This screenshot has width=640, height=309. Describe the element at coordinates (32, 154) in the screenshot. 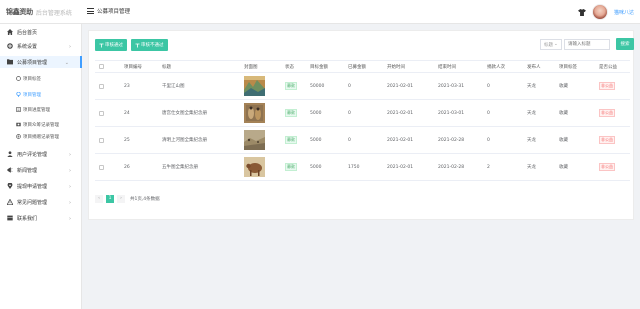

I see `sidebar-item-label: 用户评论管理` at that location.